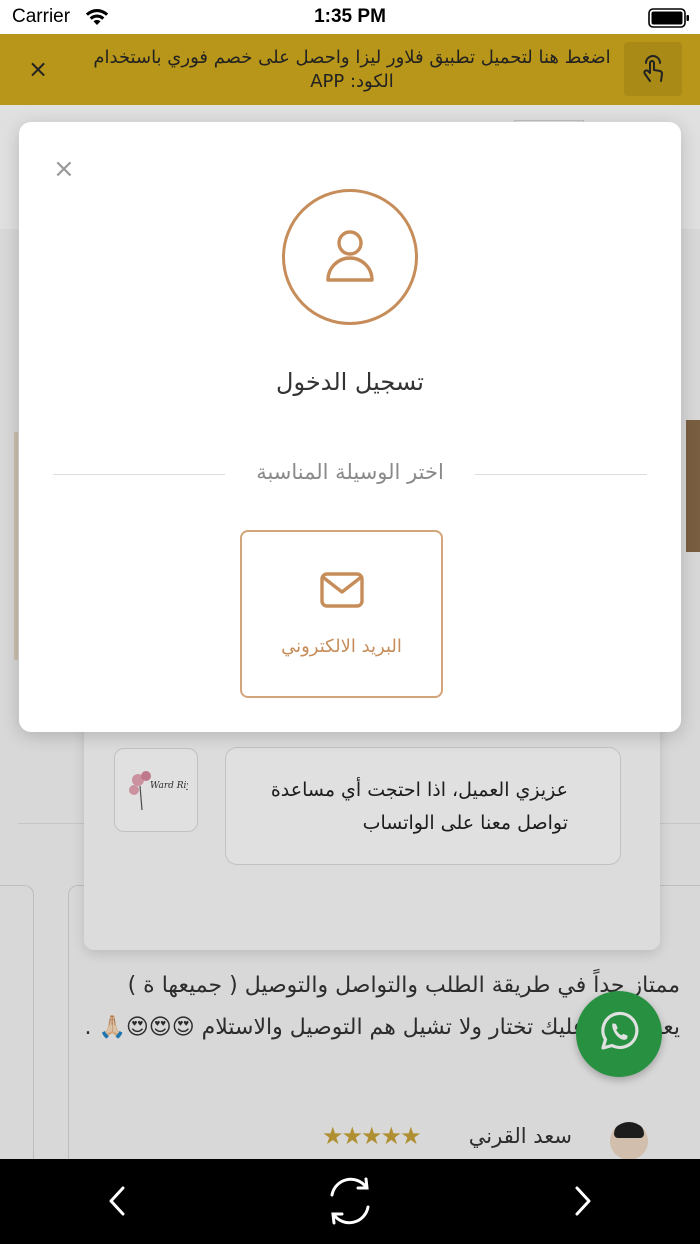  Describe the element at coordinates (38, 69) in the screenshot. I see `promo-close-button: ×` at that location.